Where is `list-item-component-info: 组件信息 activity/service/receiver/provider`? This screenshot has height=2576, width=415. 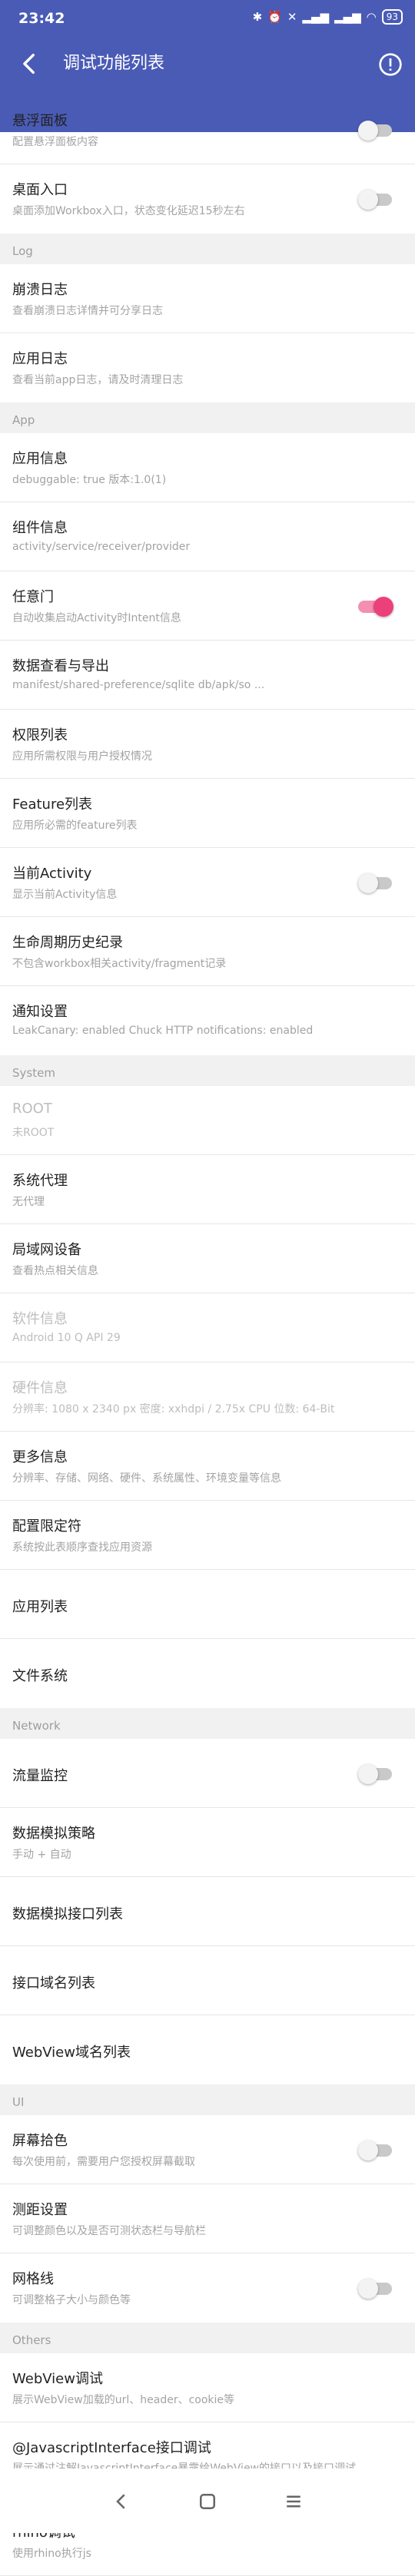
list-item-component-info: 组件信息 activity/service/receiver/provider is located at coordinates (207, 536).